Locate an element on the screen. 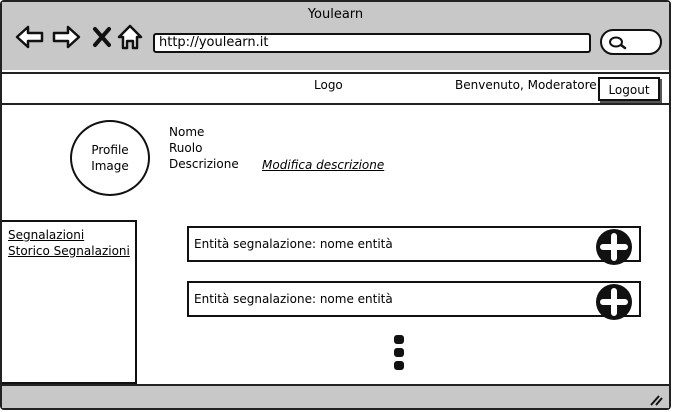  profile-image-label-line2: Image is located at coordinates (110, 166).